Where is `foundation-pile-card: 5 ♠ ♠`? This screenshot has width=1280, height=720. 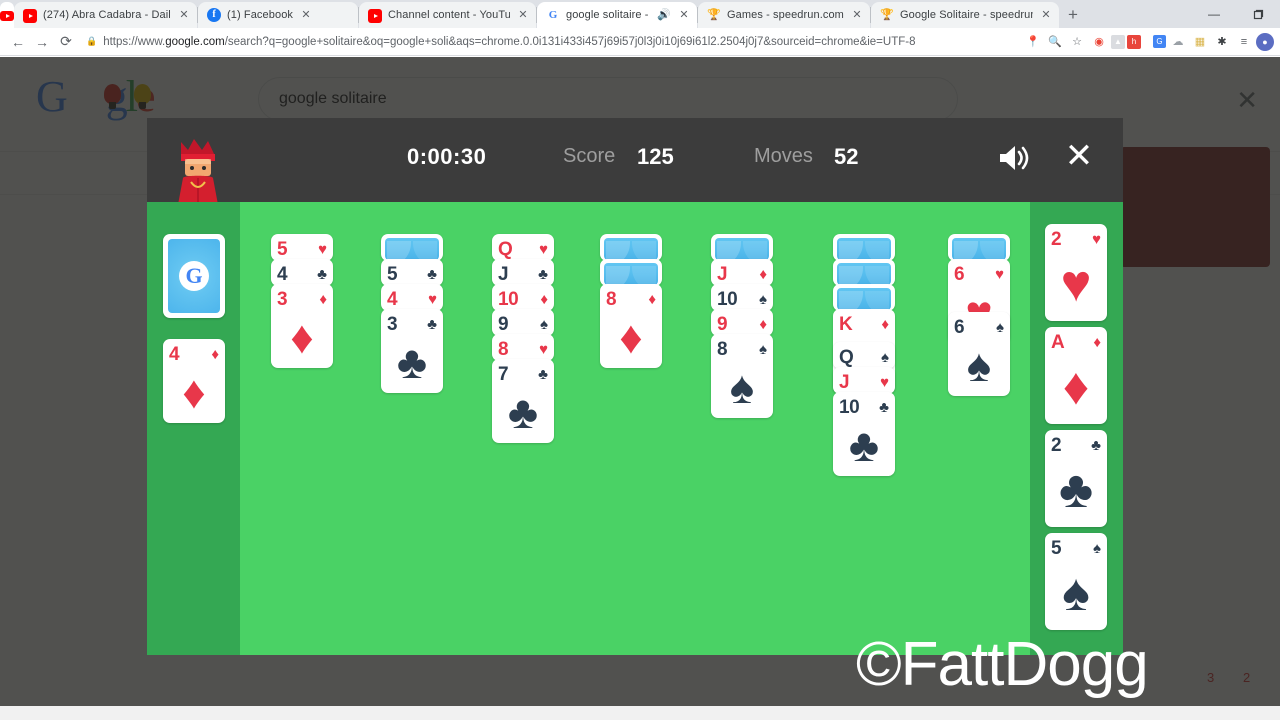 foundation-pile-card: 5 ♠ ♠ is located at coordinates (1076, 581).